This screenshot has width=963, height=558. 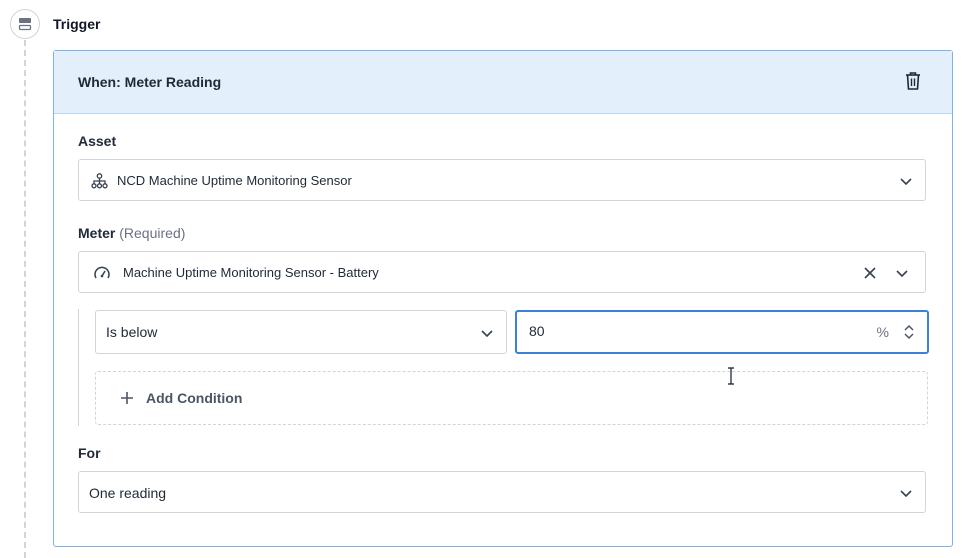 I want to click on hierarchy-icon, so click(x=99, y=181).